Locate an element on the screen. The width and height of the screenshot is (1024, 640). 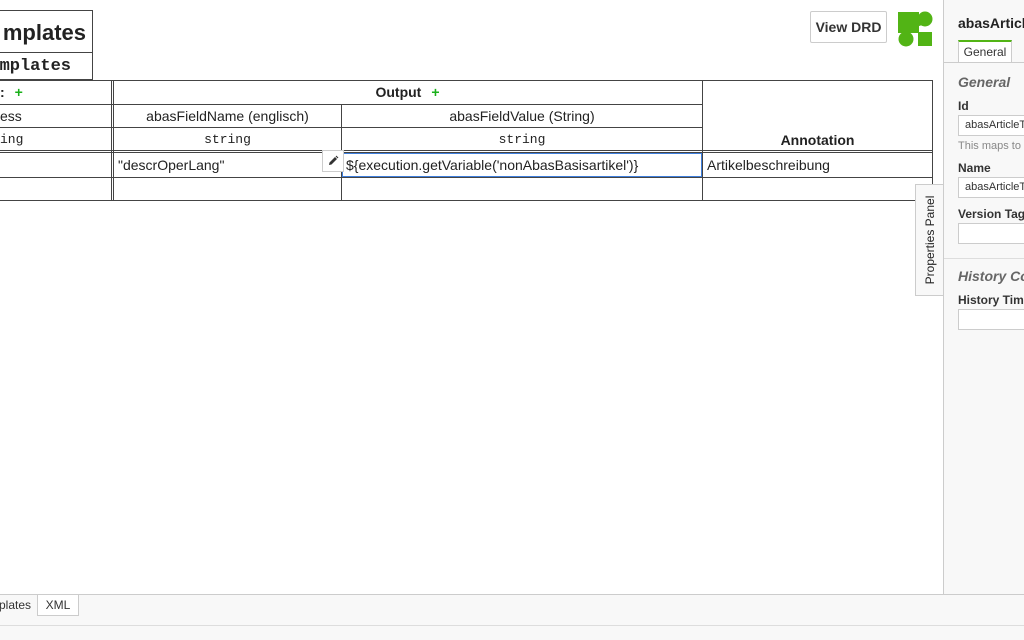
decision-id: mplates is located at coordinates (46, 66).